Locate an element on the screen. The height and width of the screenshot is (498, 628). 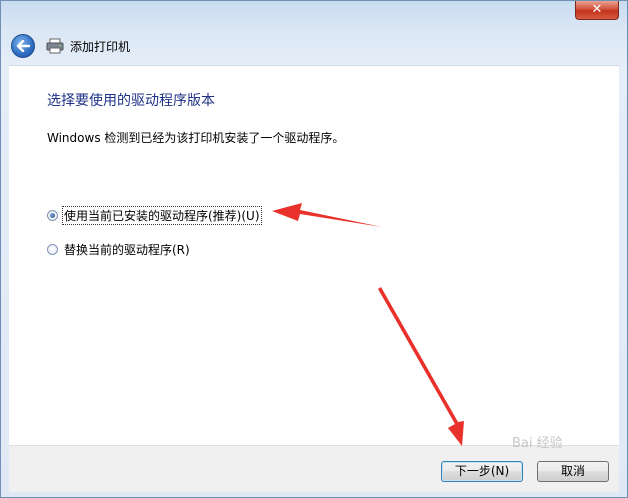
watermark-logo: Bai 经验 is located at coordinates (537, 443).